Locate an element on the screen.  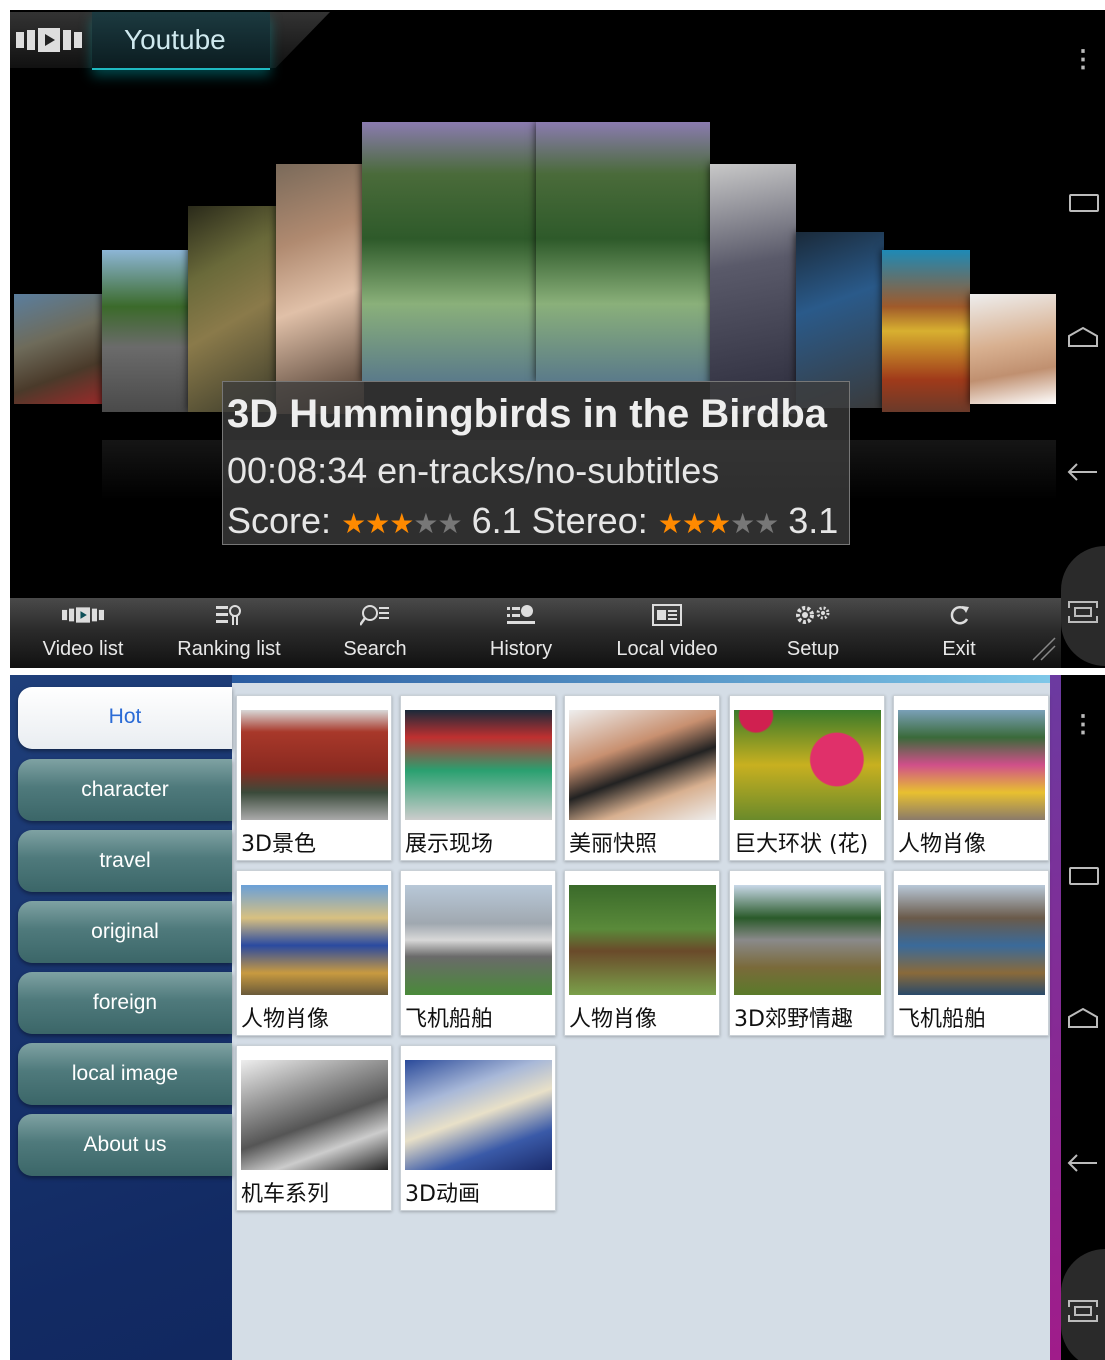
image-card: 展示现场 is located at coordinates (478, 778).